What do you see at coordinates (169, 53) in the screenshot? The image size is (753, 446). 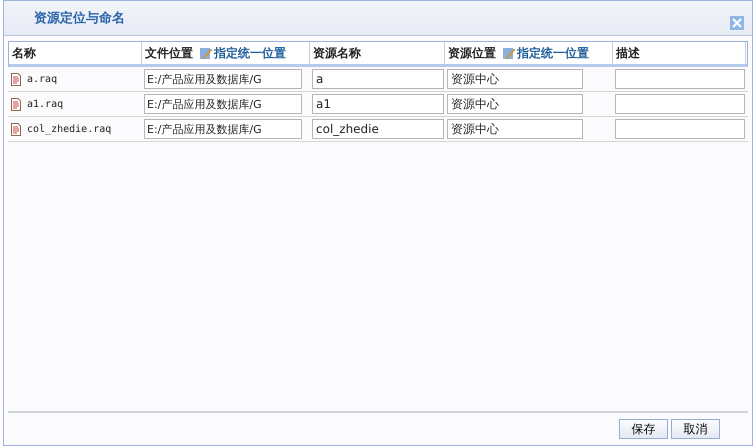 I see `column-header: 文件位置` at bounding box center [169, 53].